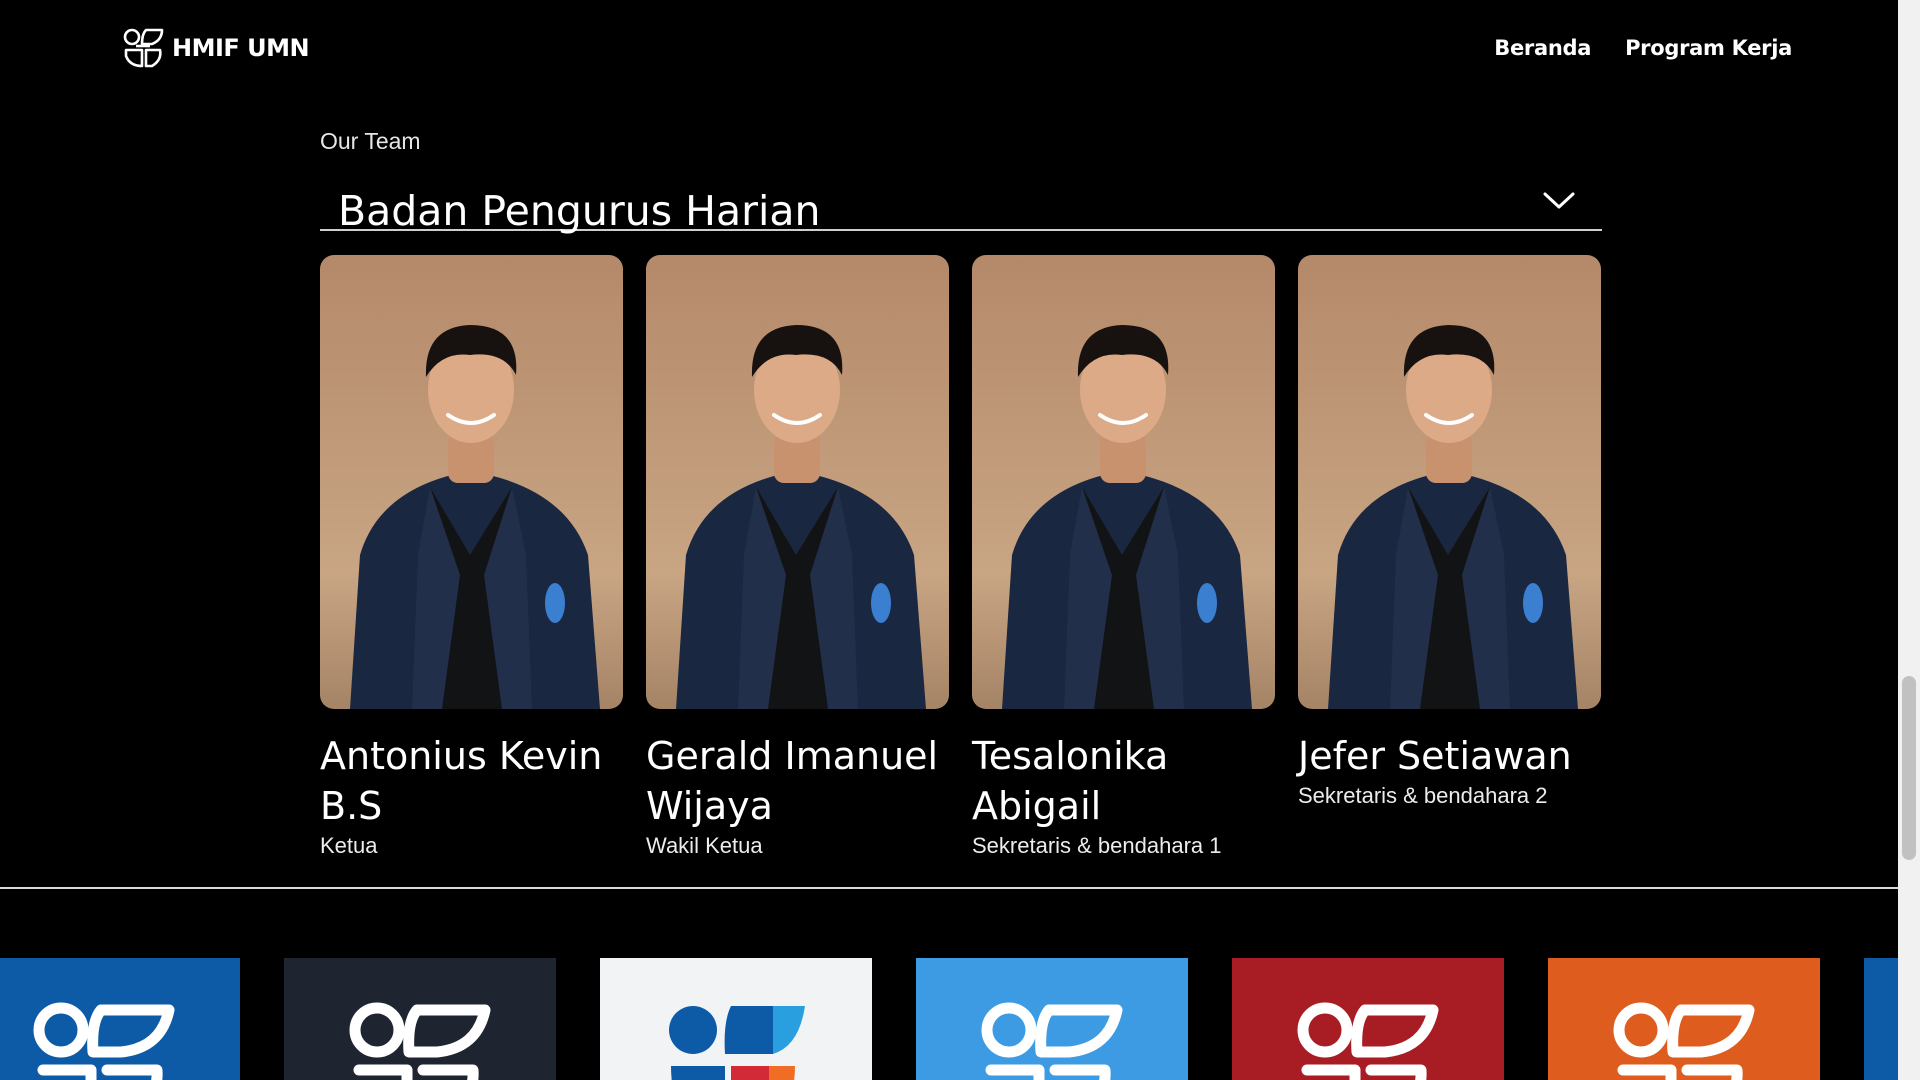 This screenshot has width=1920, height=1080. Describe the element at coordinates (1542, 48) in the screenshot. I see `nav-link-beranda: Beranda` at that location.